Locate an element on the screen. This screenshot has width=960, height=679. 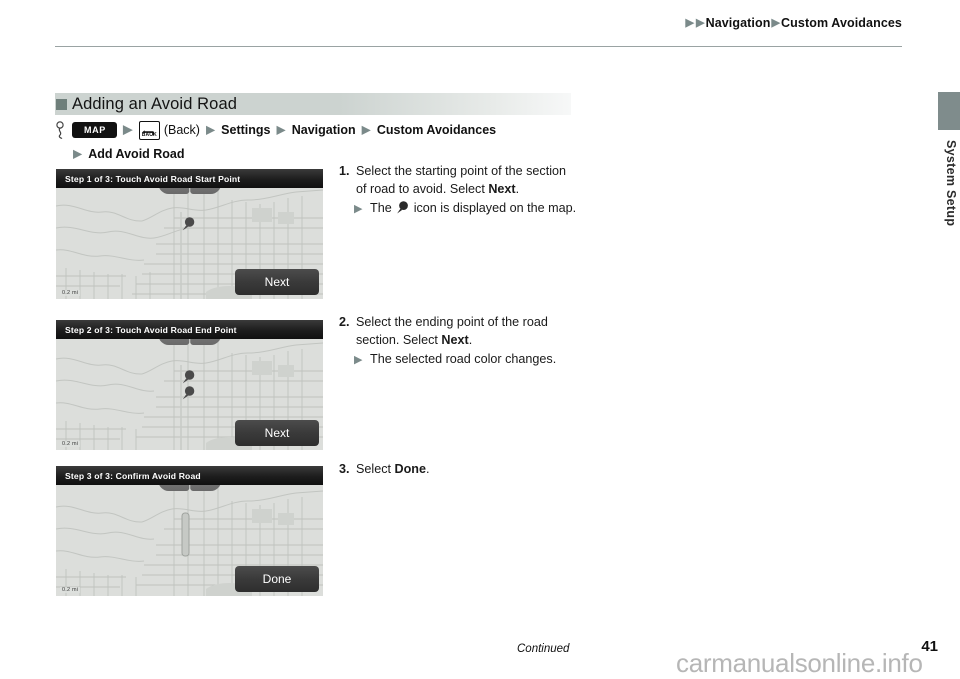
section-tab-marker is located at coordinates (949, 111).